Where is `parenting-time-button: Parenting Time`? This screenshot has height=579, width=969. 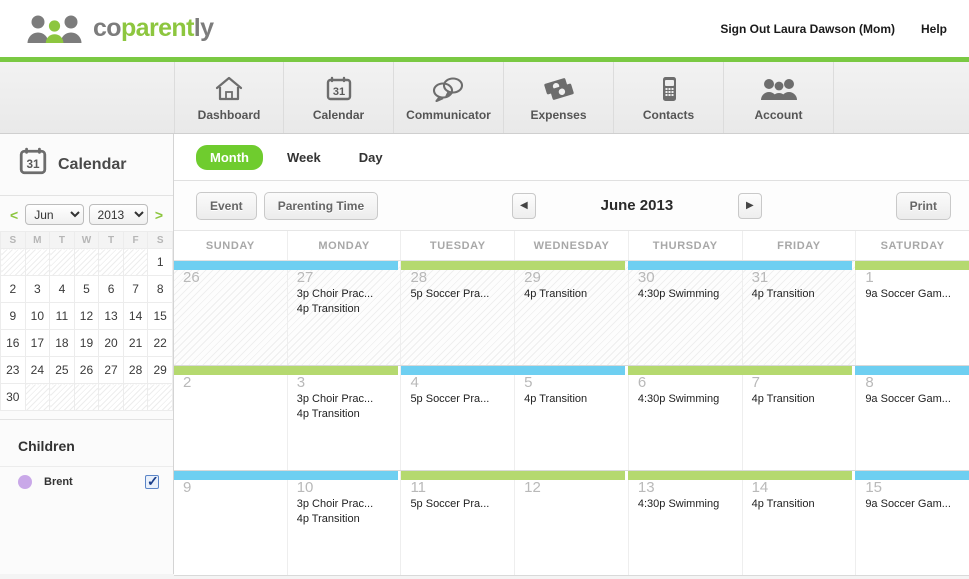
parenting-time-button: Parenting Time is located at coordinates (321, 205).